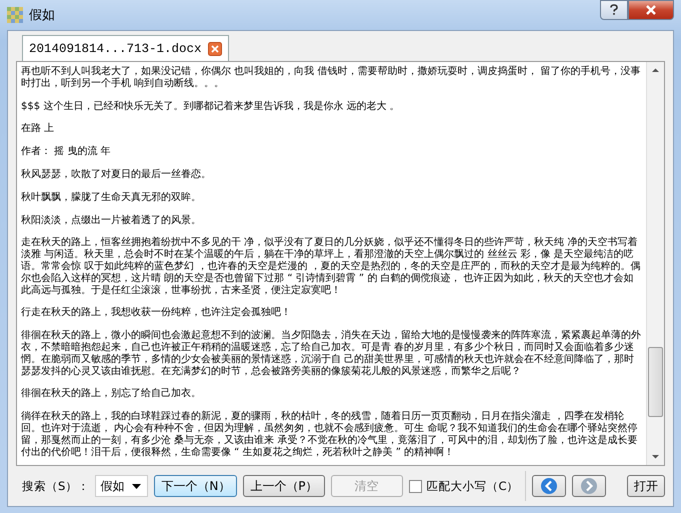 This screenshot has height=513, width=681. I want to click on document-paragraph: 行走在秋天的路上，我想收获一份纯粹，也许注定会孤独吧！, so click(156, 313).